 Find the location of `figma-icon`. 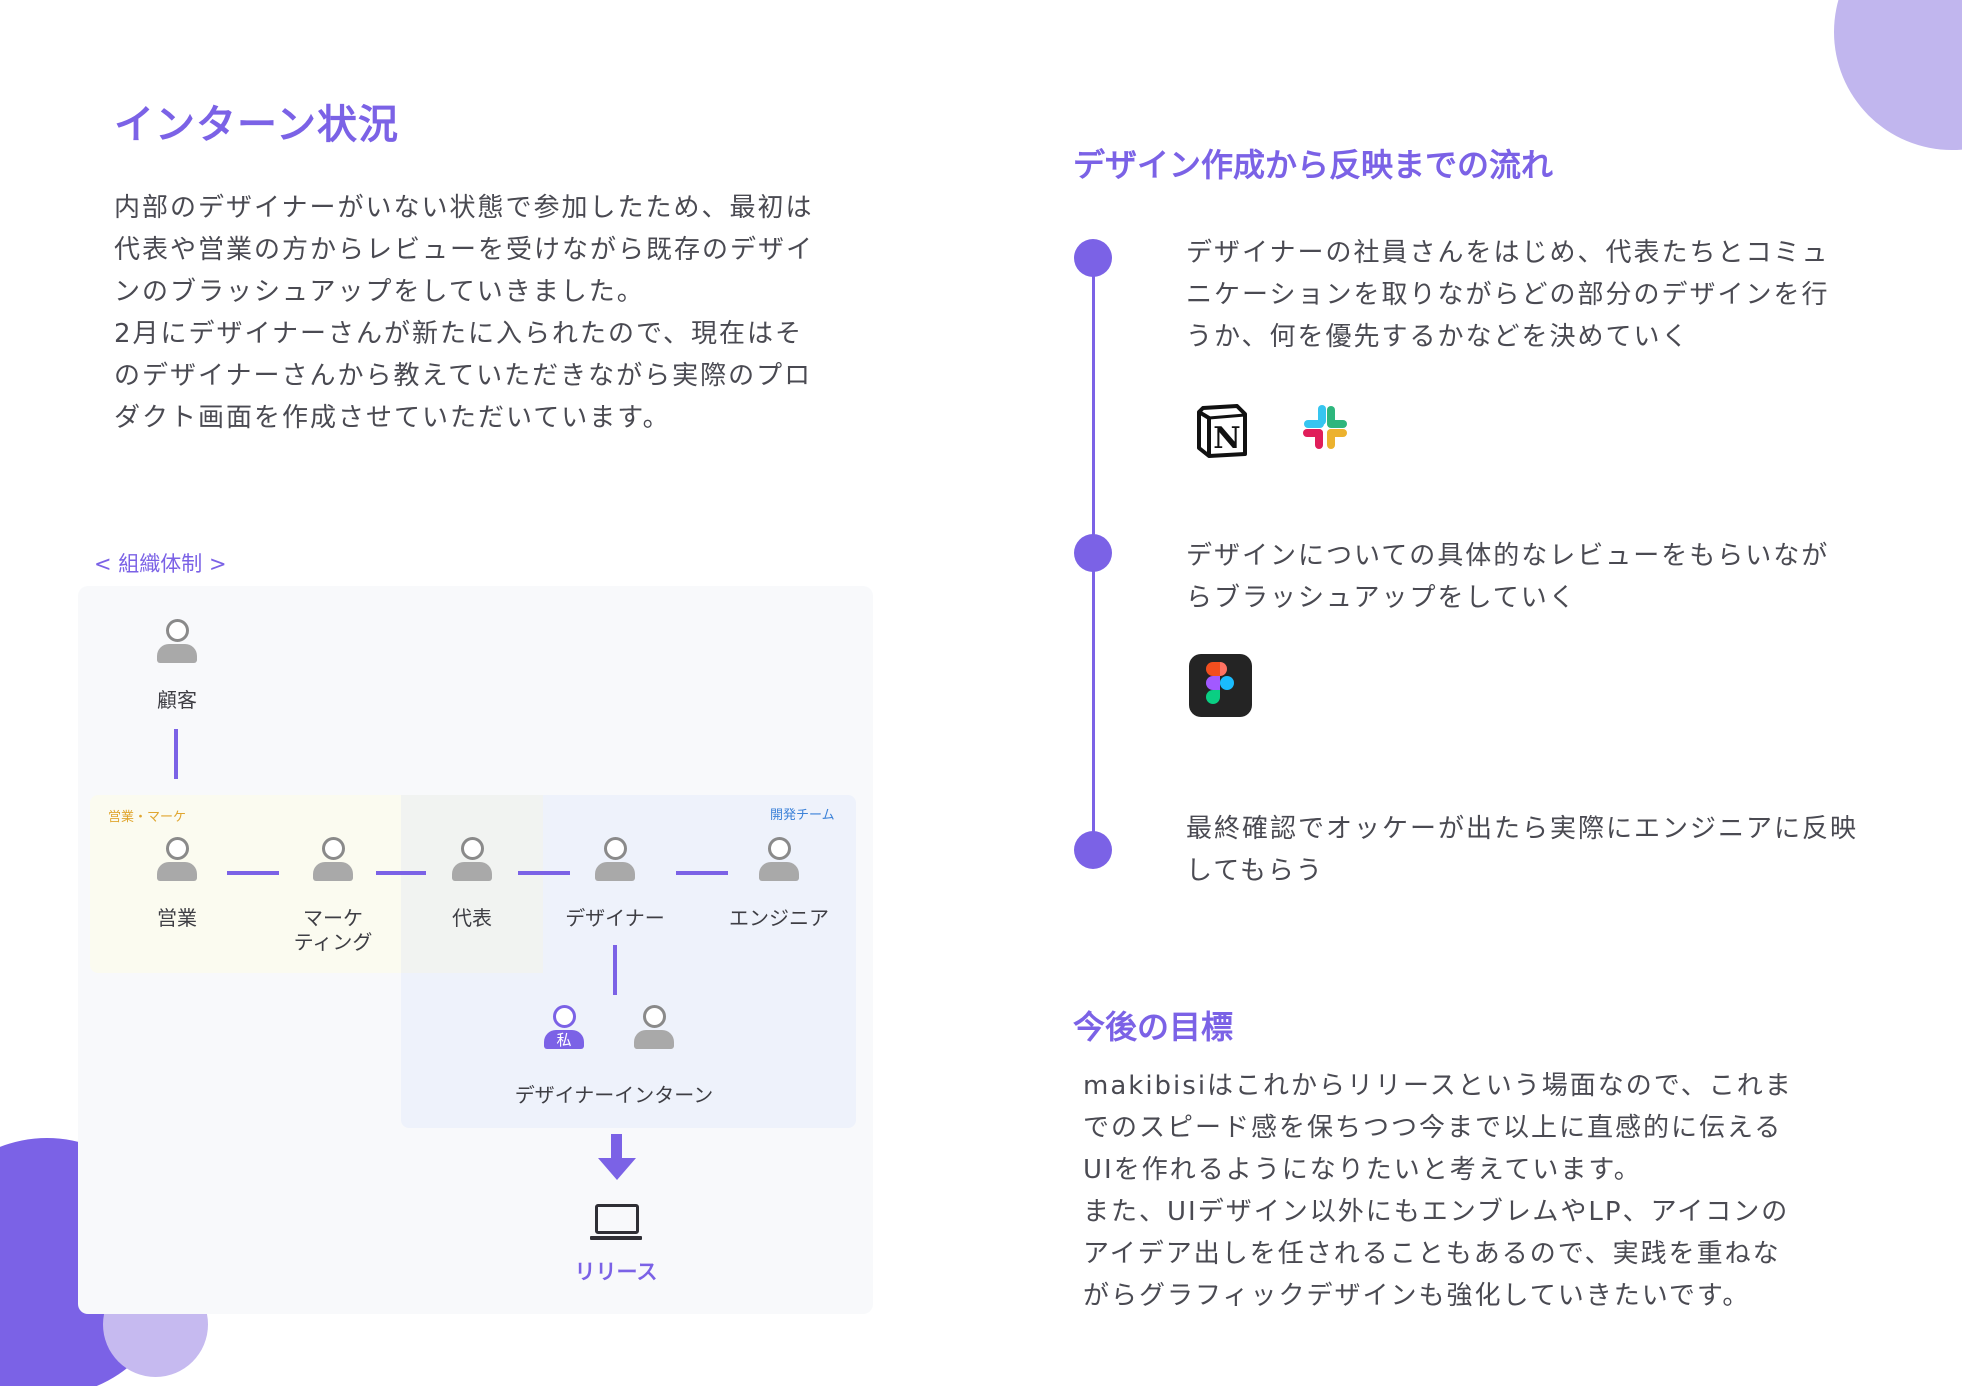

figma-icon is located at coordinates (1220, 685).